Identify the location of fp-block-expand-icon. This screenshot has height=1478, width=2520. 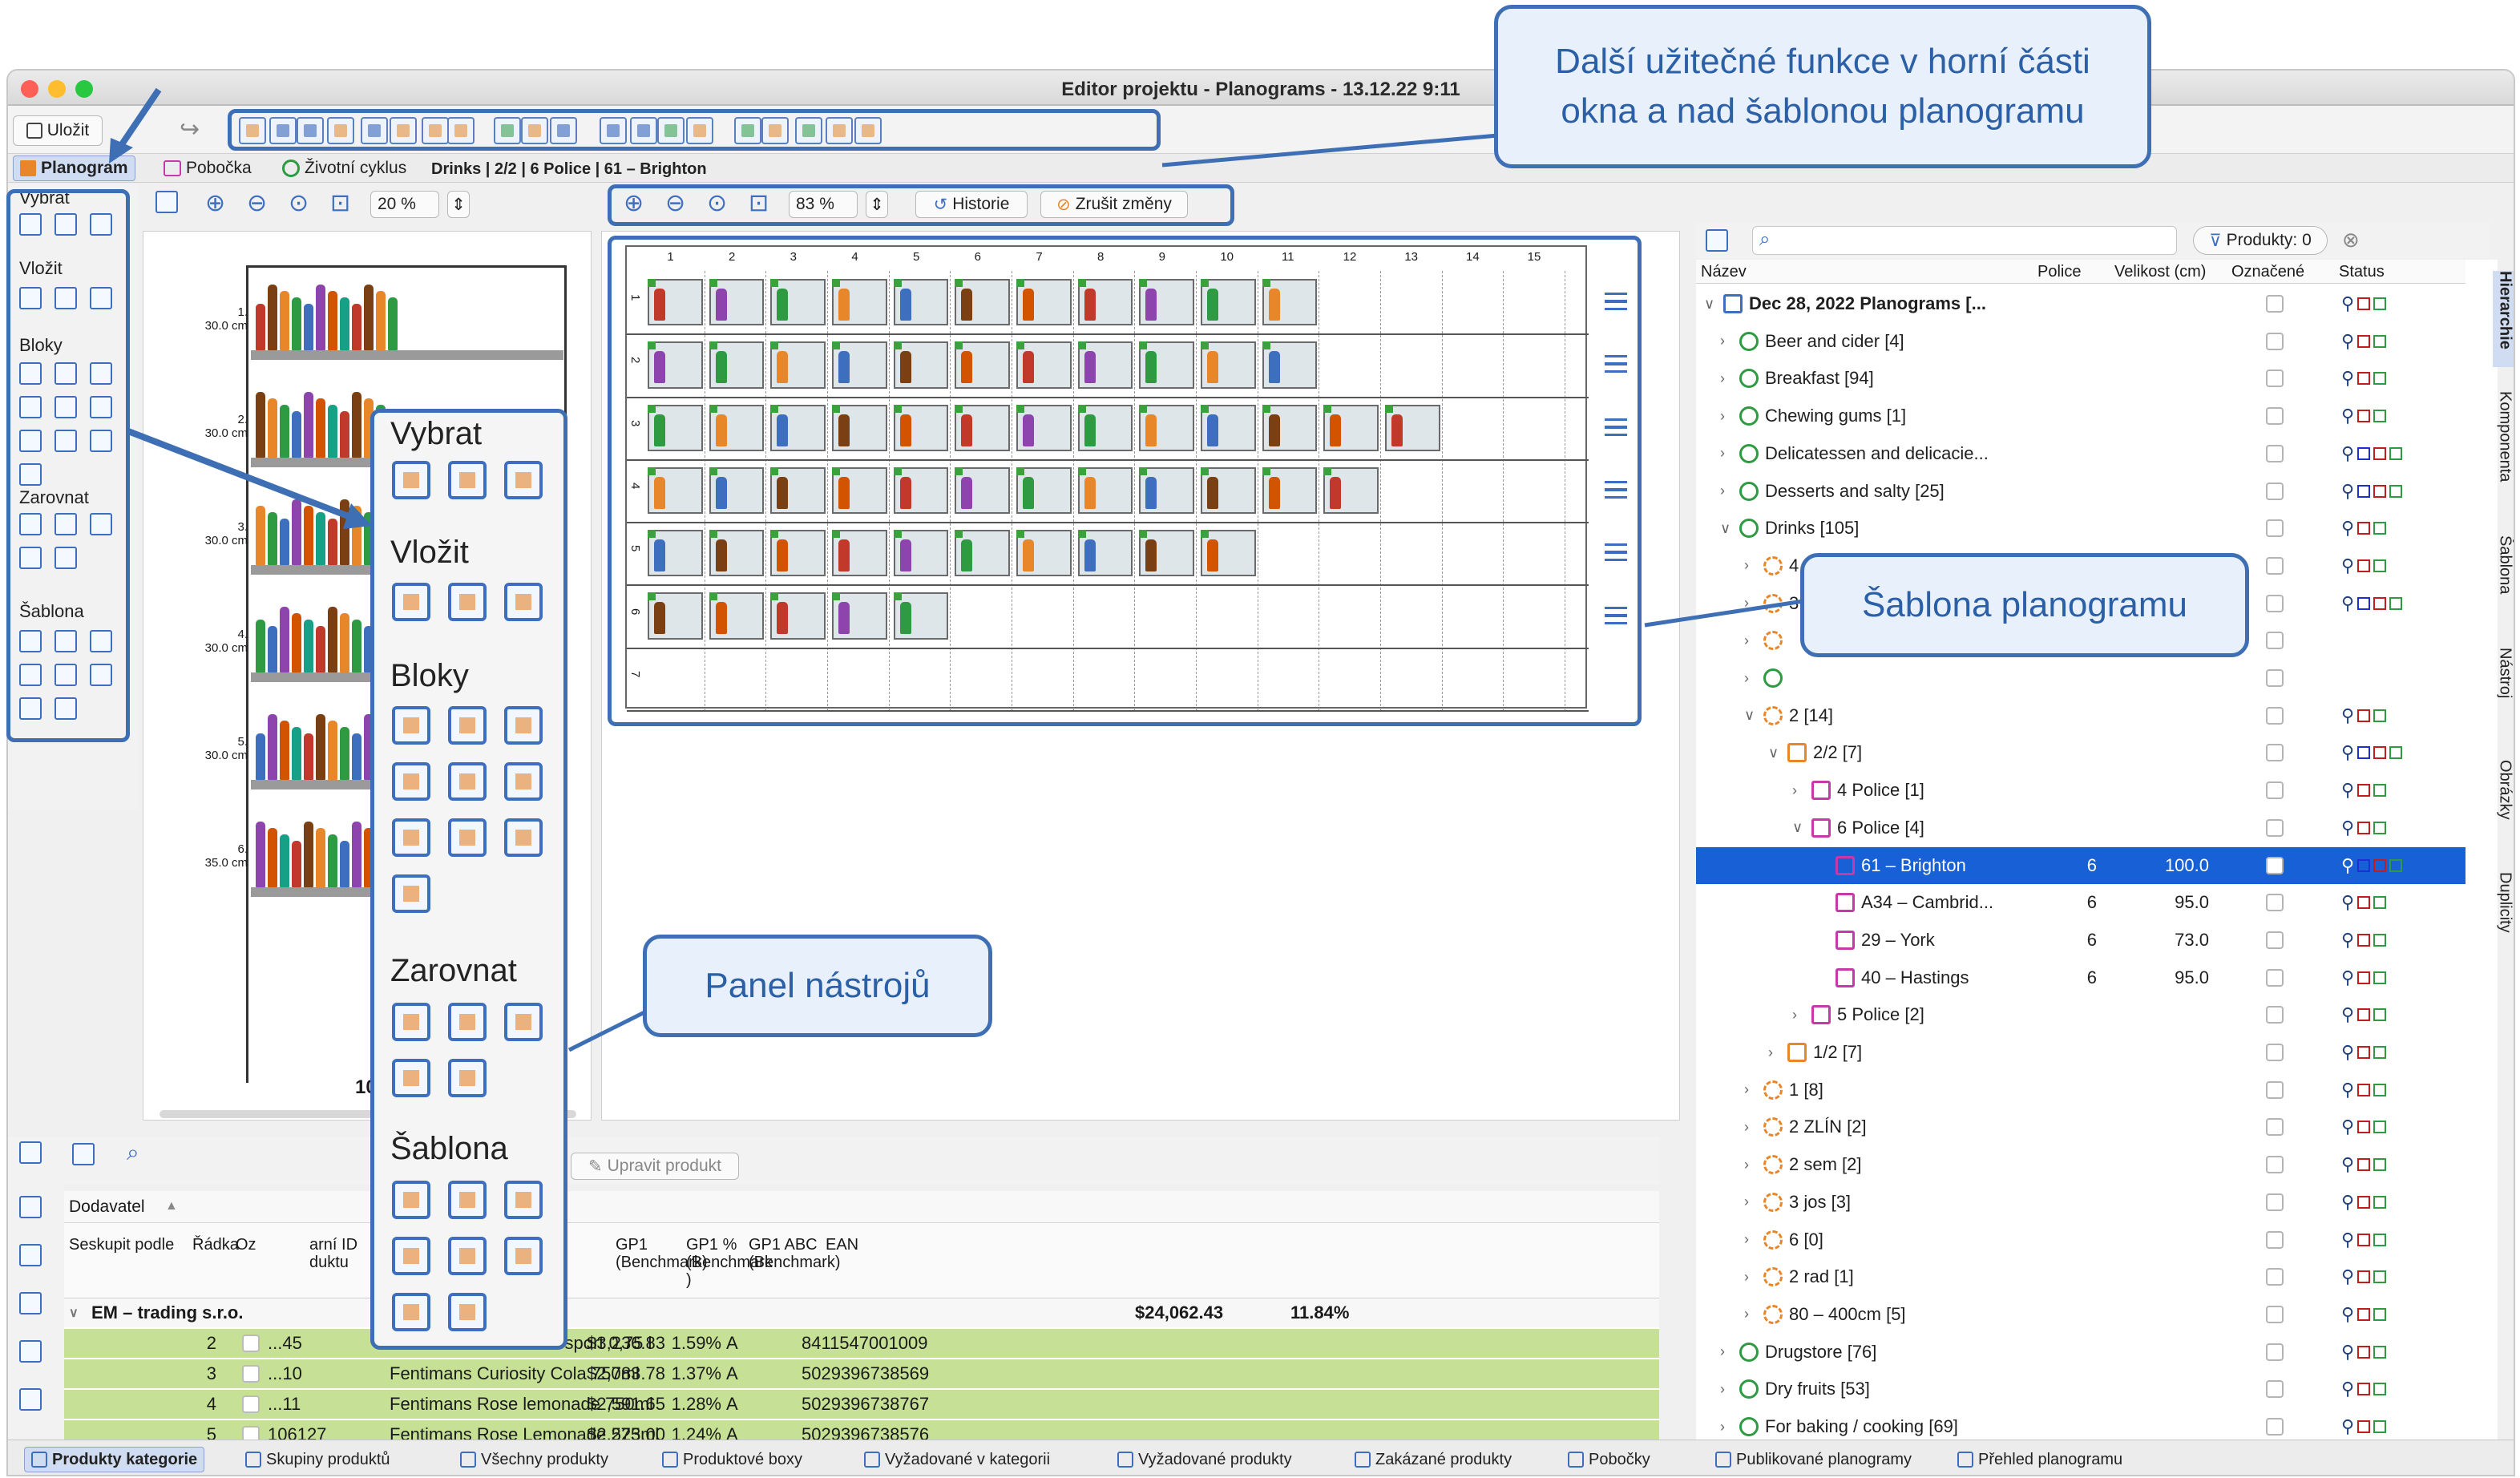
(523, 781).